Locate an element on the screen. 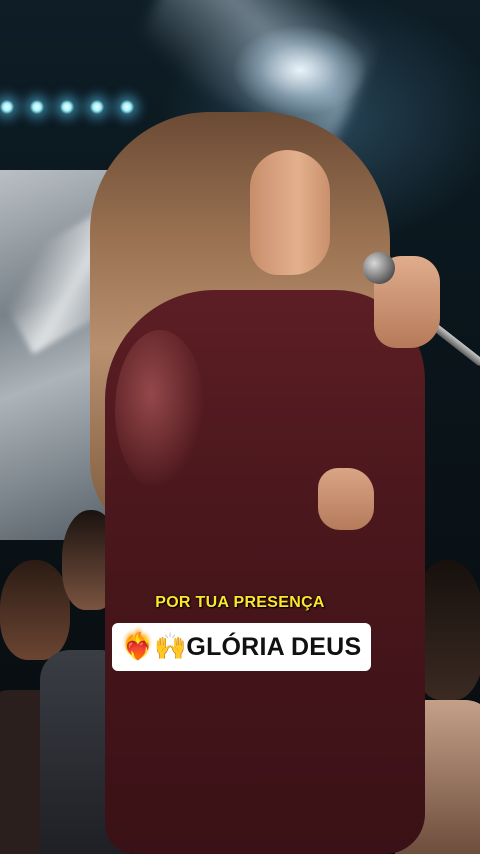  jacket-sheen is located at coordinates (160, 410).